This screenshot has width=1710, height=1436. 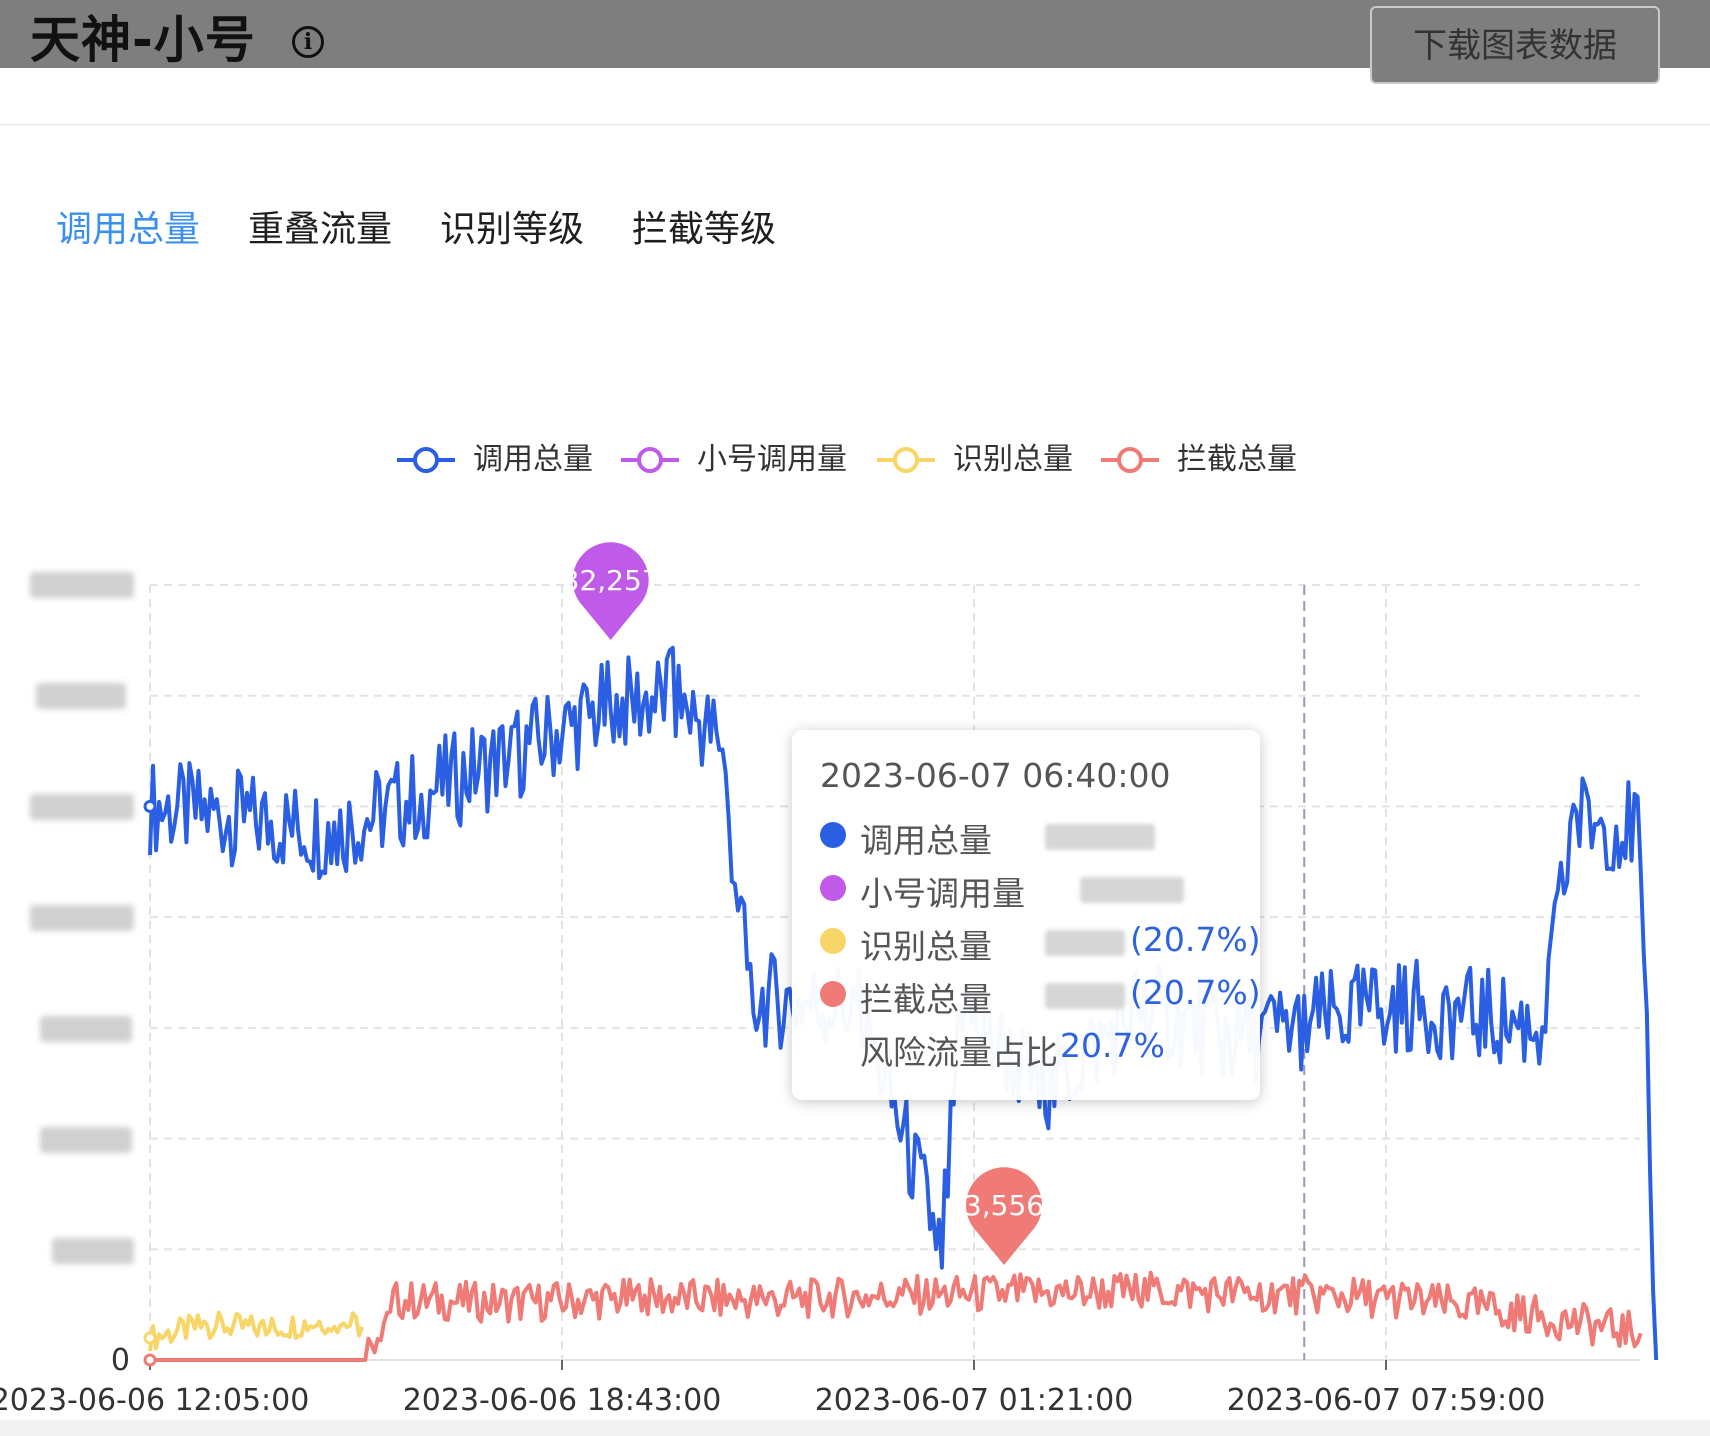 What do you see at coordinates (833, 835) in the screenshot?
I see `tooltip-dot-total` at bounding box center [833, 835].